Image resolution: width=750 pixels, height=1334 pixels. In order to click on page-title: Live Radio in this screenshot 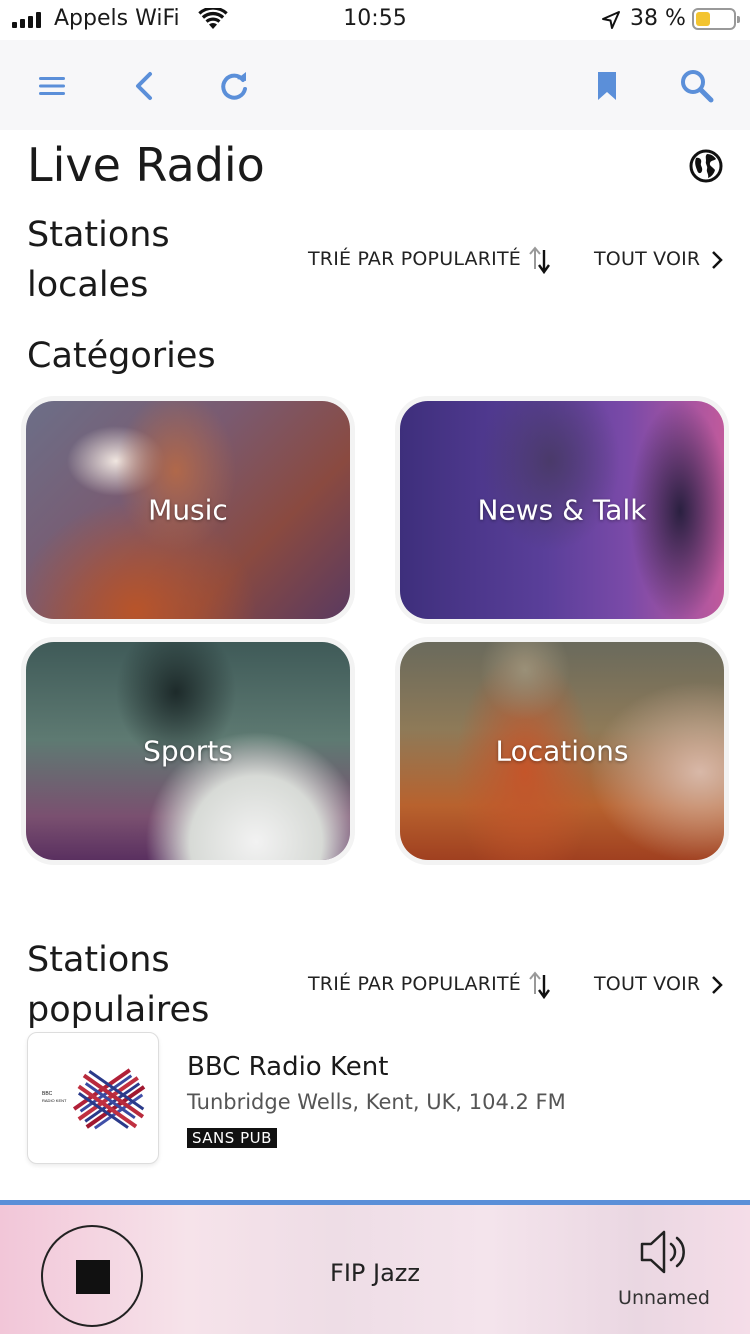, I will do `click(146, 165)`.